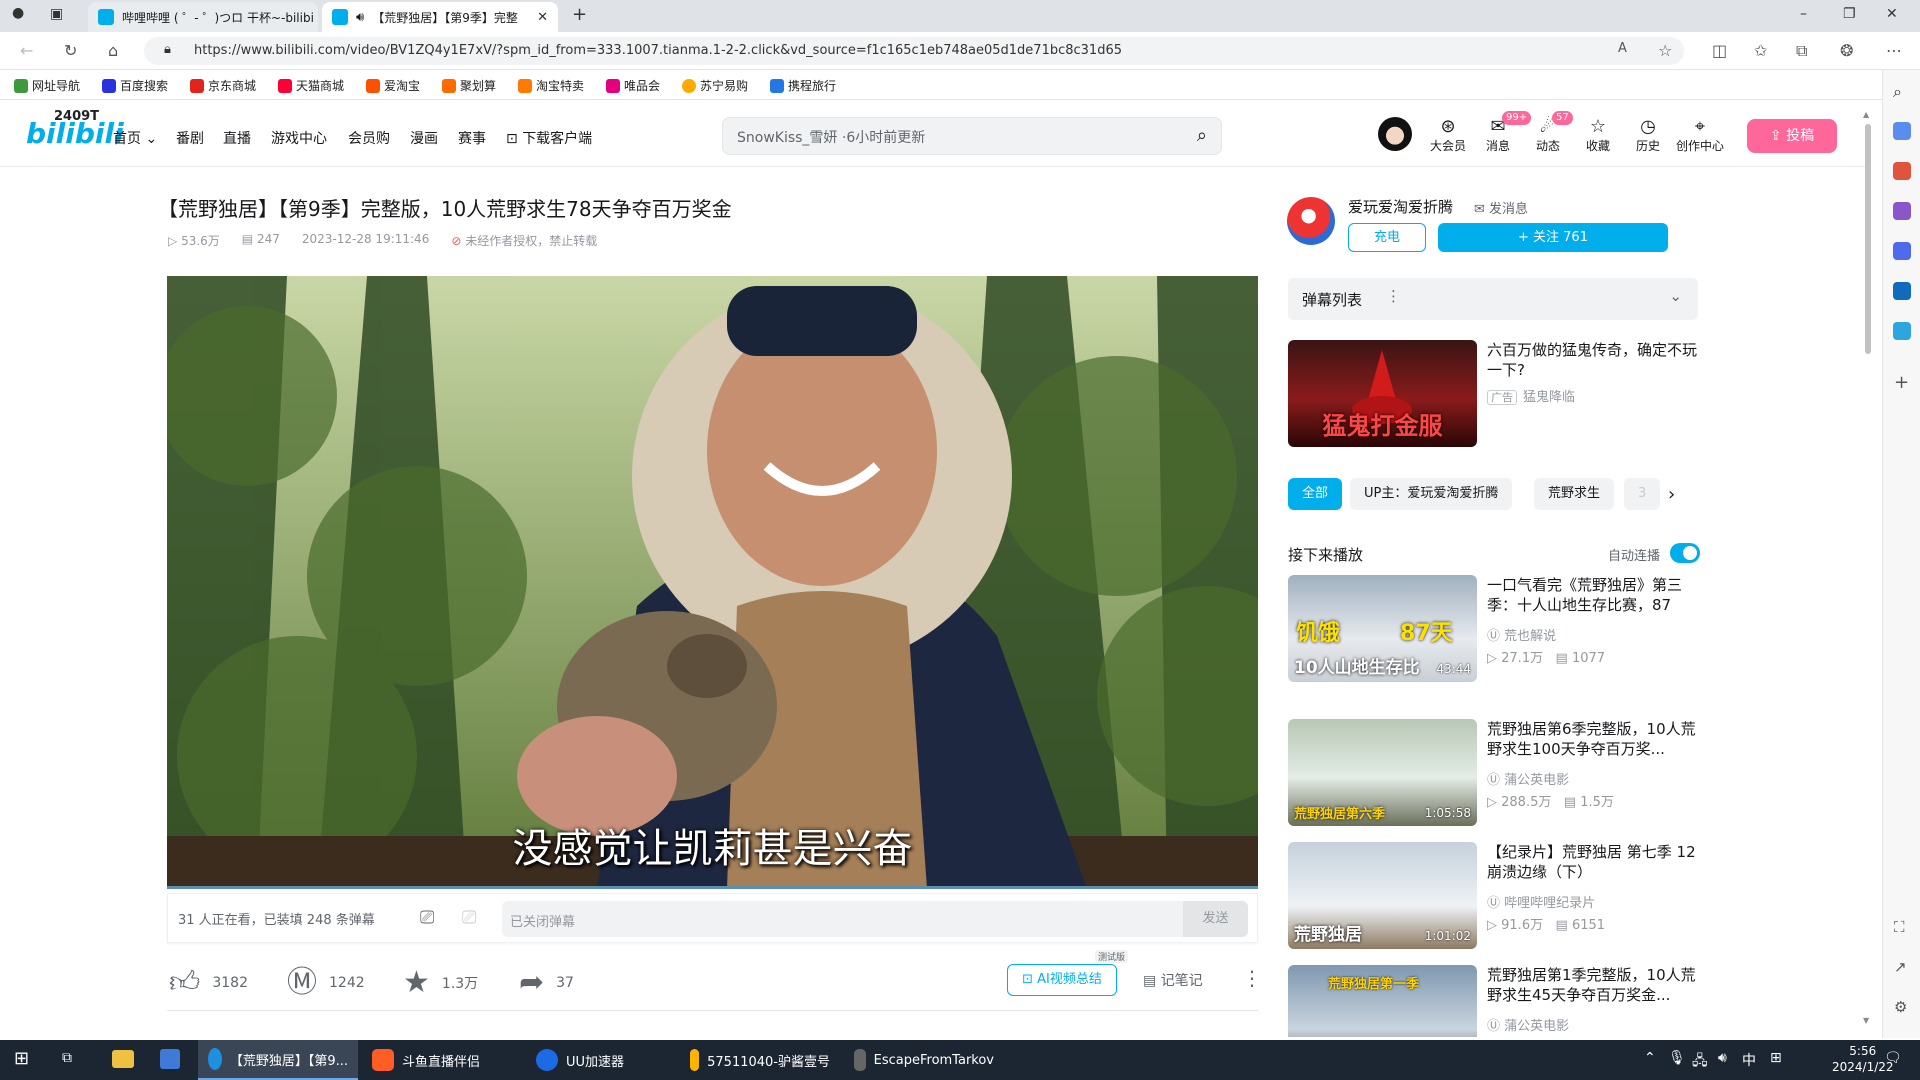  I want to click on tools-icon, so click(1902, 171).